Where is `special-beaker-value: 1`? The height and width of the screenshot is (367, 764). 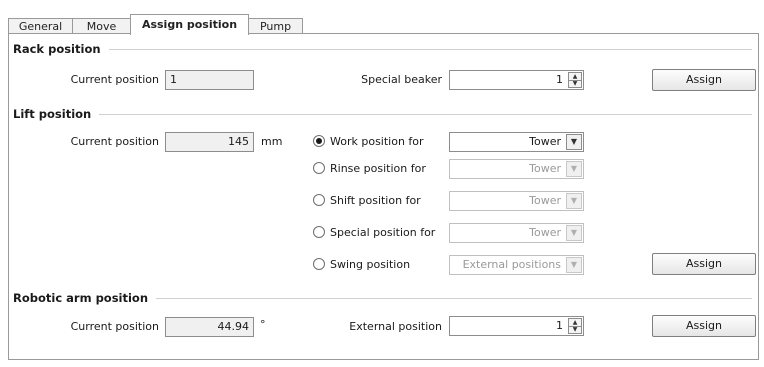
special-beaker-value: 1 is located at coordinates (559, 79).